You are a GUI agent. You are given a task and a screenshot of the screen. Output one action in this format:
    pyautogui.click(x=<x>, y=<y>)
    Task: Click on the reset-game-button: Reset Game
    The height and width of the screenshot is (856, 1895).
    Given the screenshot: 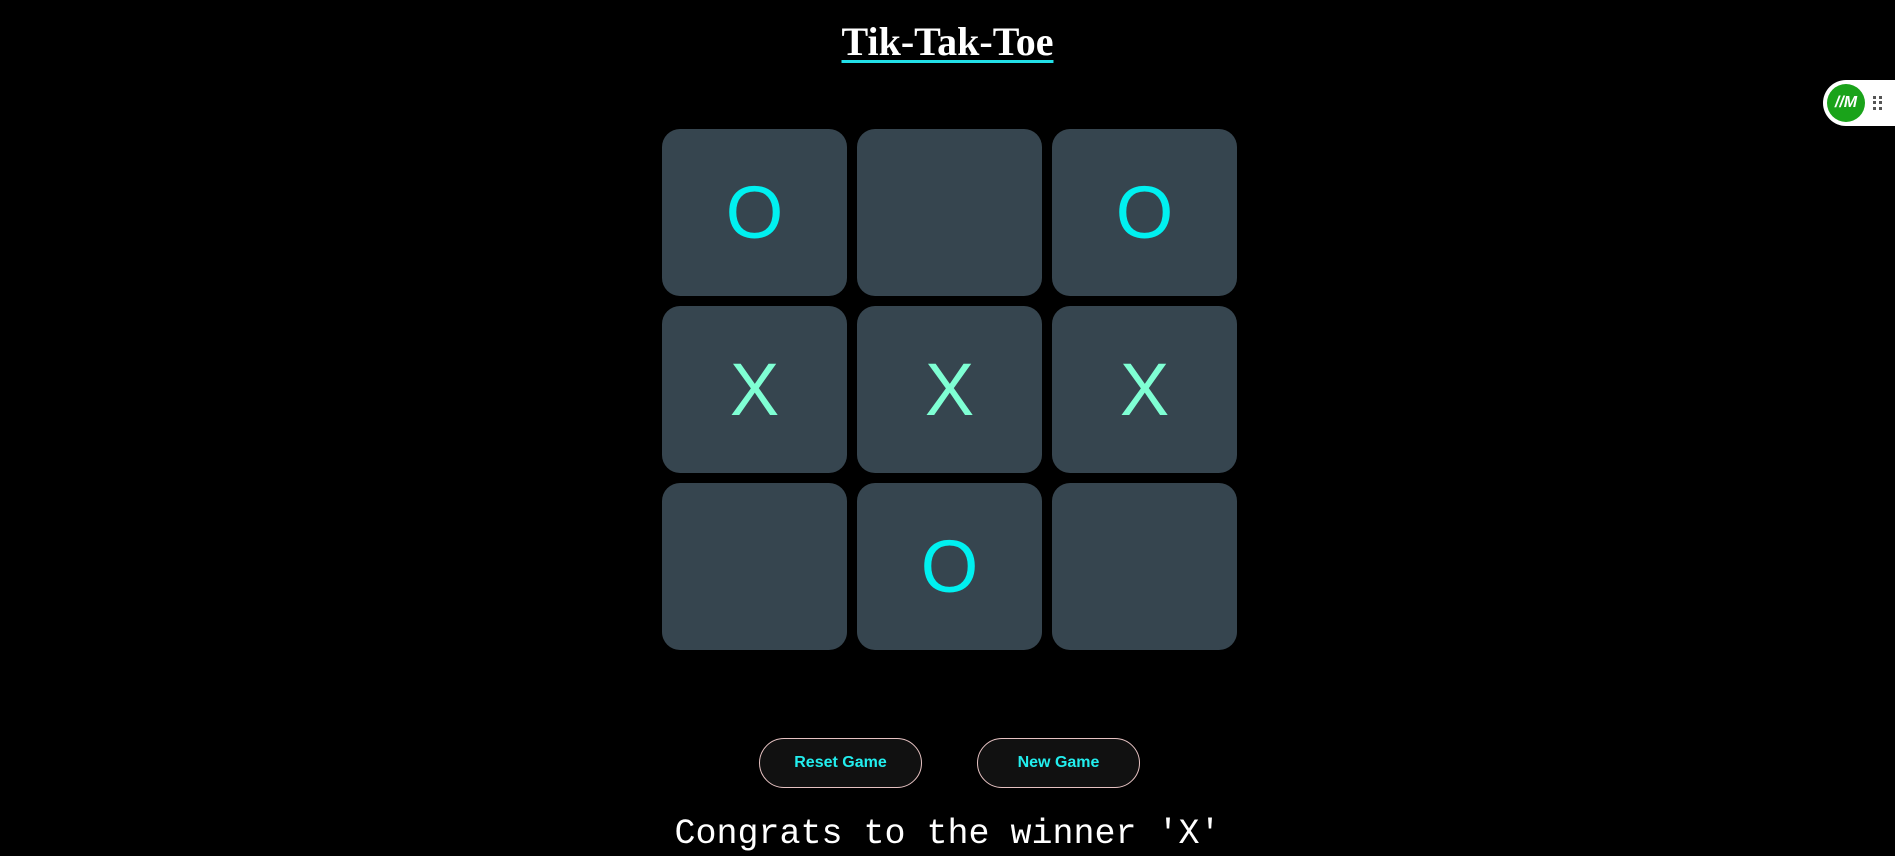 What is the action you would take?
    pyautogui.click(x=840, y=763)
    